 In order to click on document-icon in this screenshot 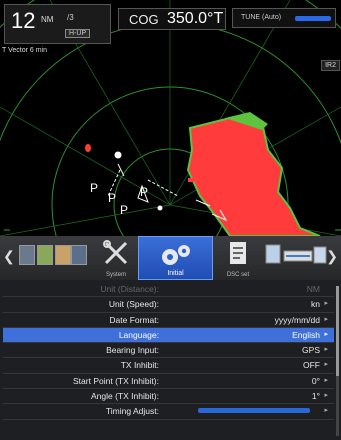, I will do `click(238, 253)`.